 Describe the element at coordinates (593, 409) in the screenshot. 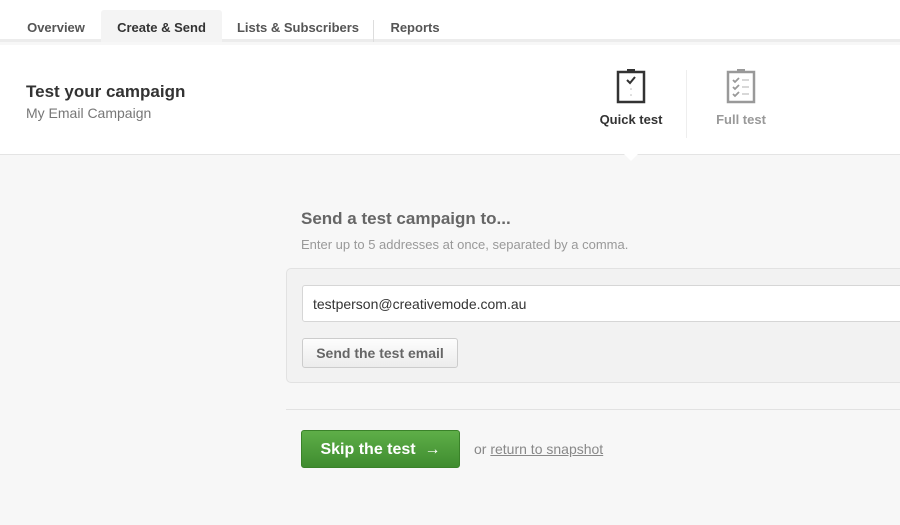

I see `divider` at that location.